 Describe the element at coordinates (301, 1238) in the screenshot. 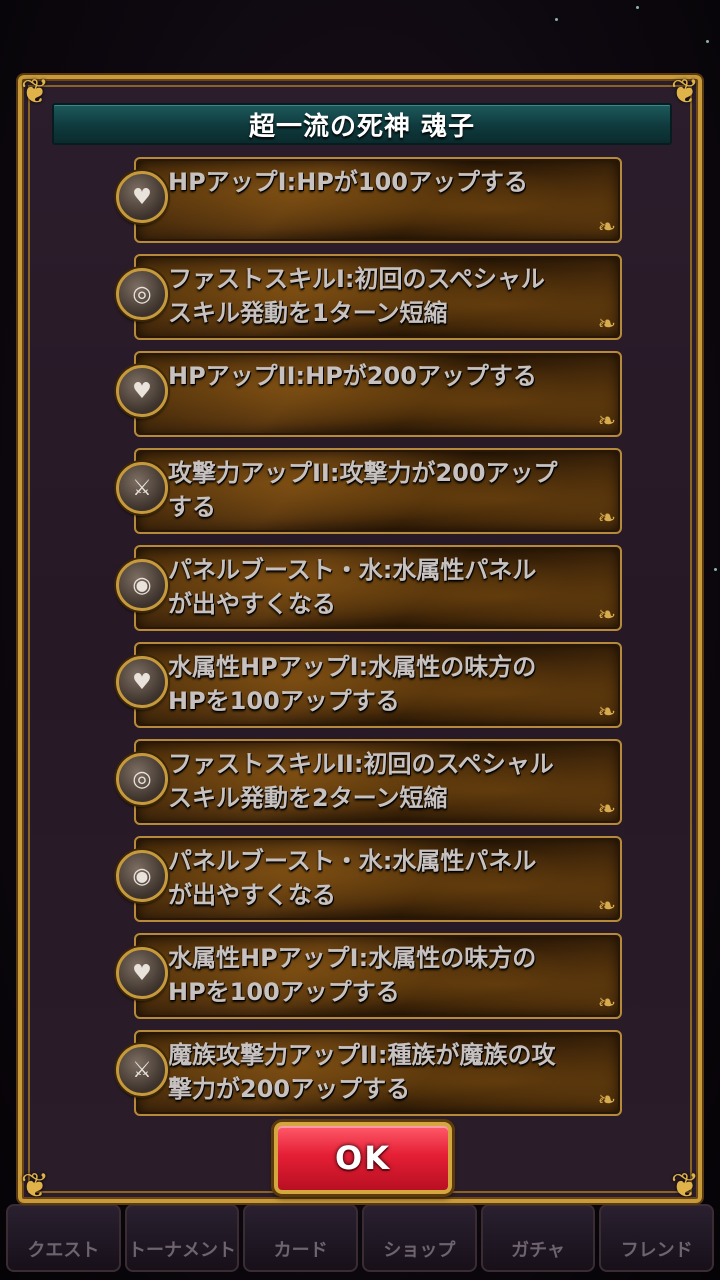

I see `nav-tab-card: カード` at that location.